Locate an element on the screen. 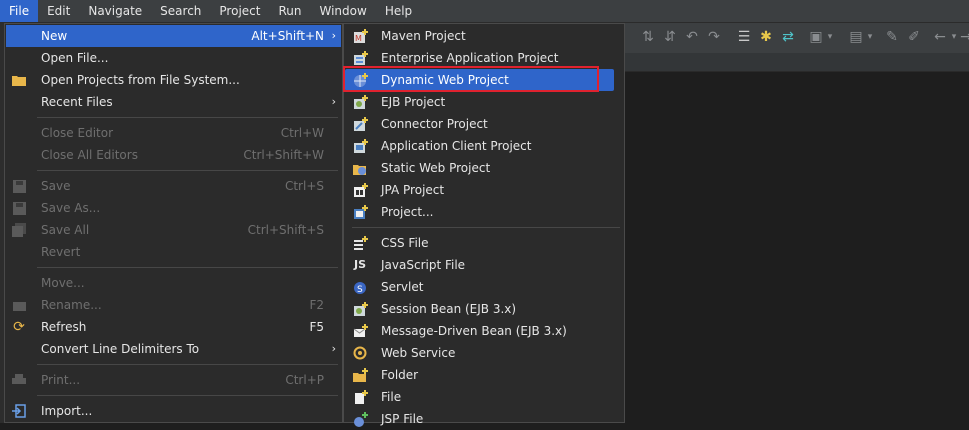 Image resolution: width=969 pixels, height=430 pixels. menu-item-print: Print... Ctrl+P is located at coordinates (173, 380).